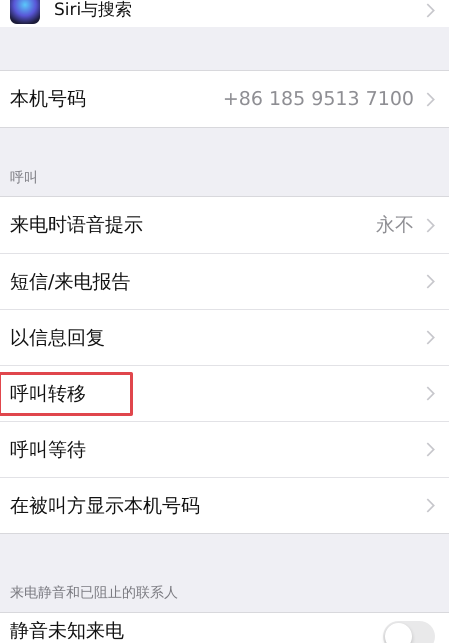 The image size is (449, 643). Describe the element at coordinates (409, 632) in the screenshot. I see `toggle-switch` at that location.